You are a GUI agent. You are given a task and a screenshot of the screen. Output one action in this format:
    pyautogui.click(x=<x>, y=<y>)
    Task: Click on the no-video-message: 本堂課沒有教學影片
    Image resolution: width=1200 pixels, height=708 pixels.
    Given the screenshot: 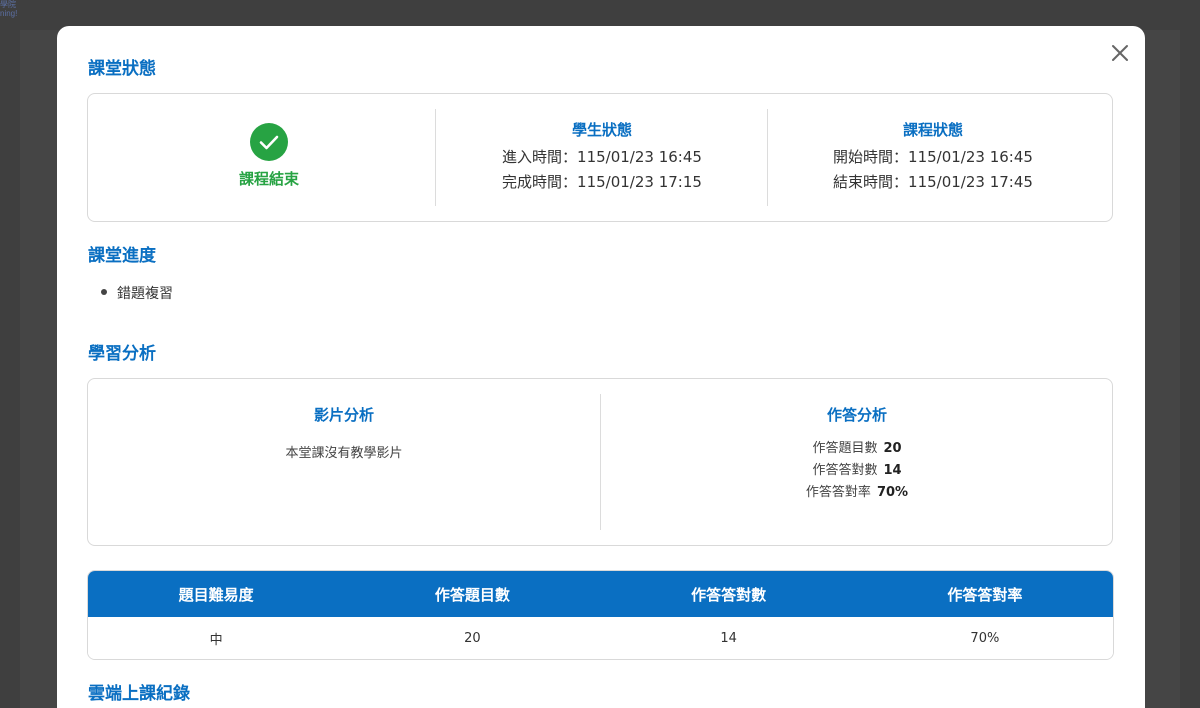 What is the action you would take?
    pyautogui.click(x=344, y=453)
    